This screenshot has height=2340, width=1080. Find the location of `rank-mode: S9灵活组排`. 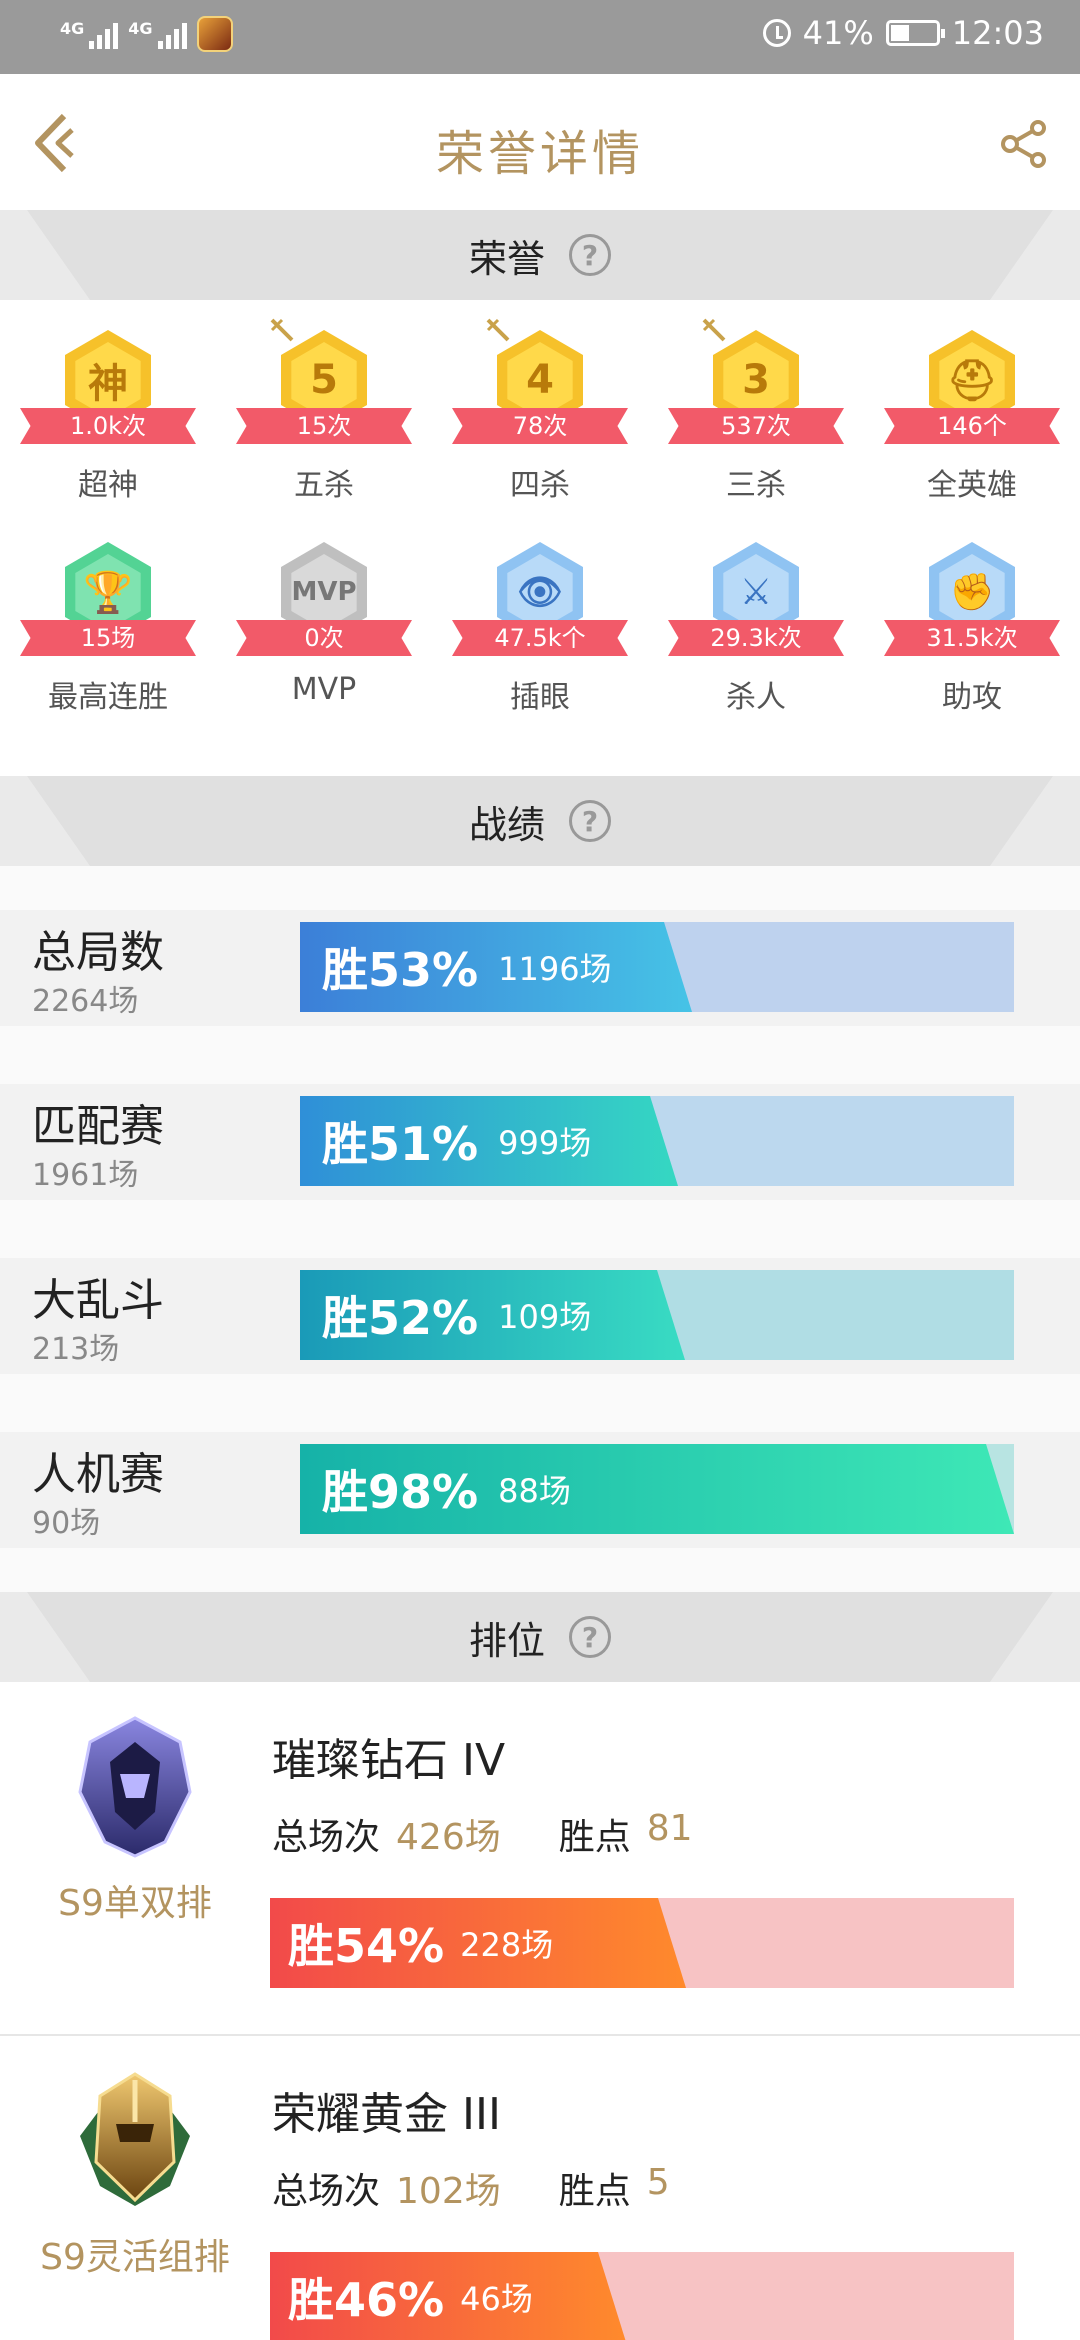

rank-mode: S9灵活组排 is located at coordinates (135, 2257).